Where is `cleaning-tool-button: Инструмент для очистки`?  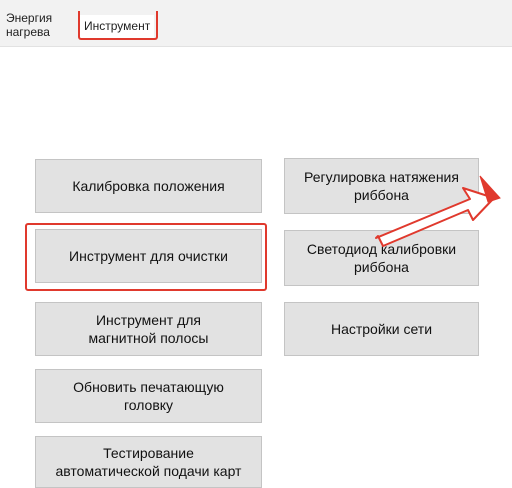
cleaning-tool-button: Инструмент для очистки is located at coordinates (148, 256).